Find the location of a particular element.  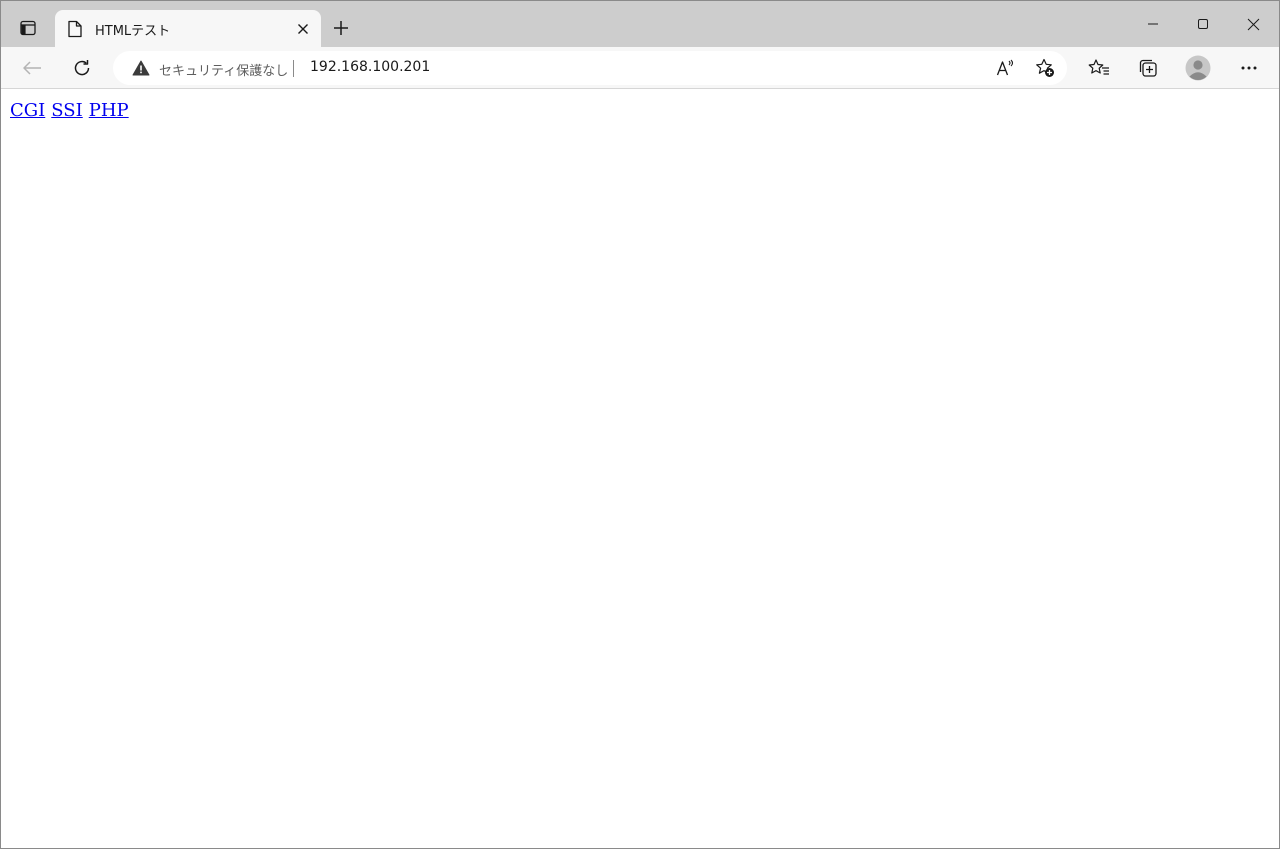

maximize-button is located at coordinates (1203, 24).